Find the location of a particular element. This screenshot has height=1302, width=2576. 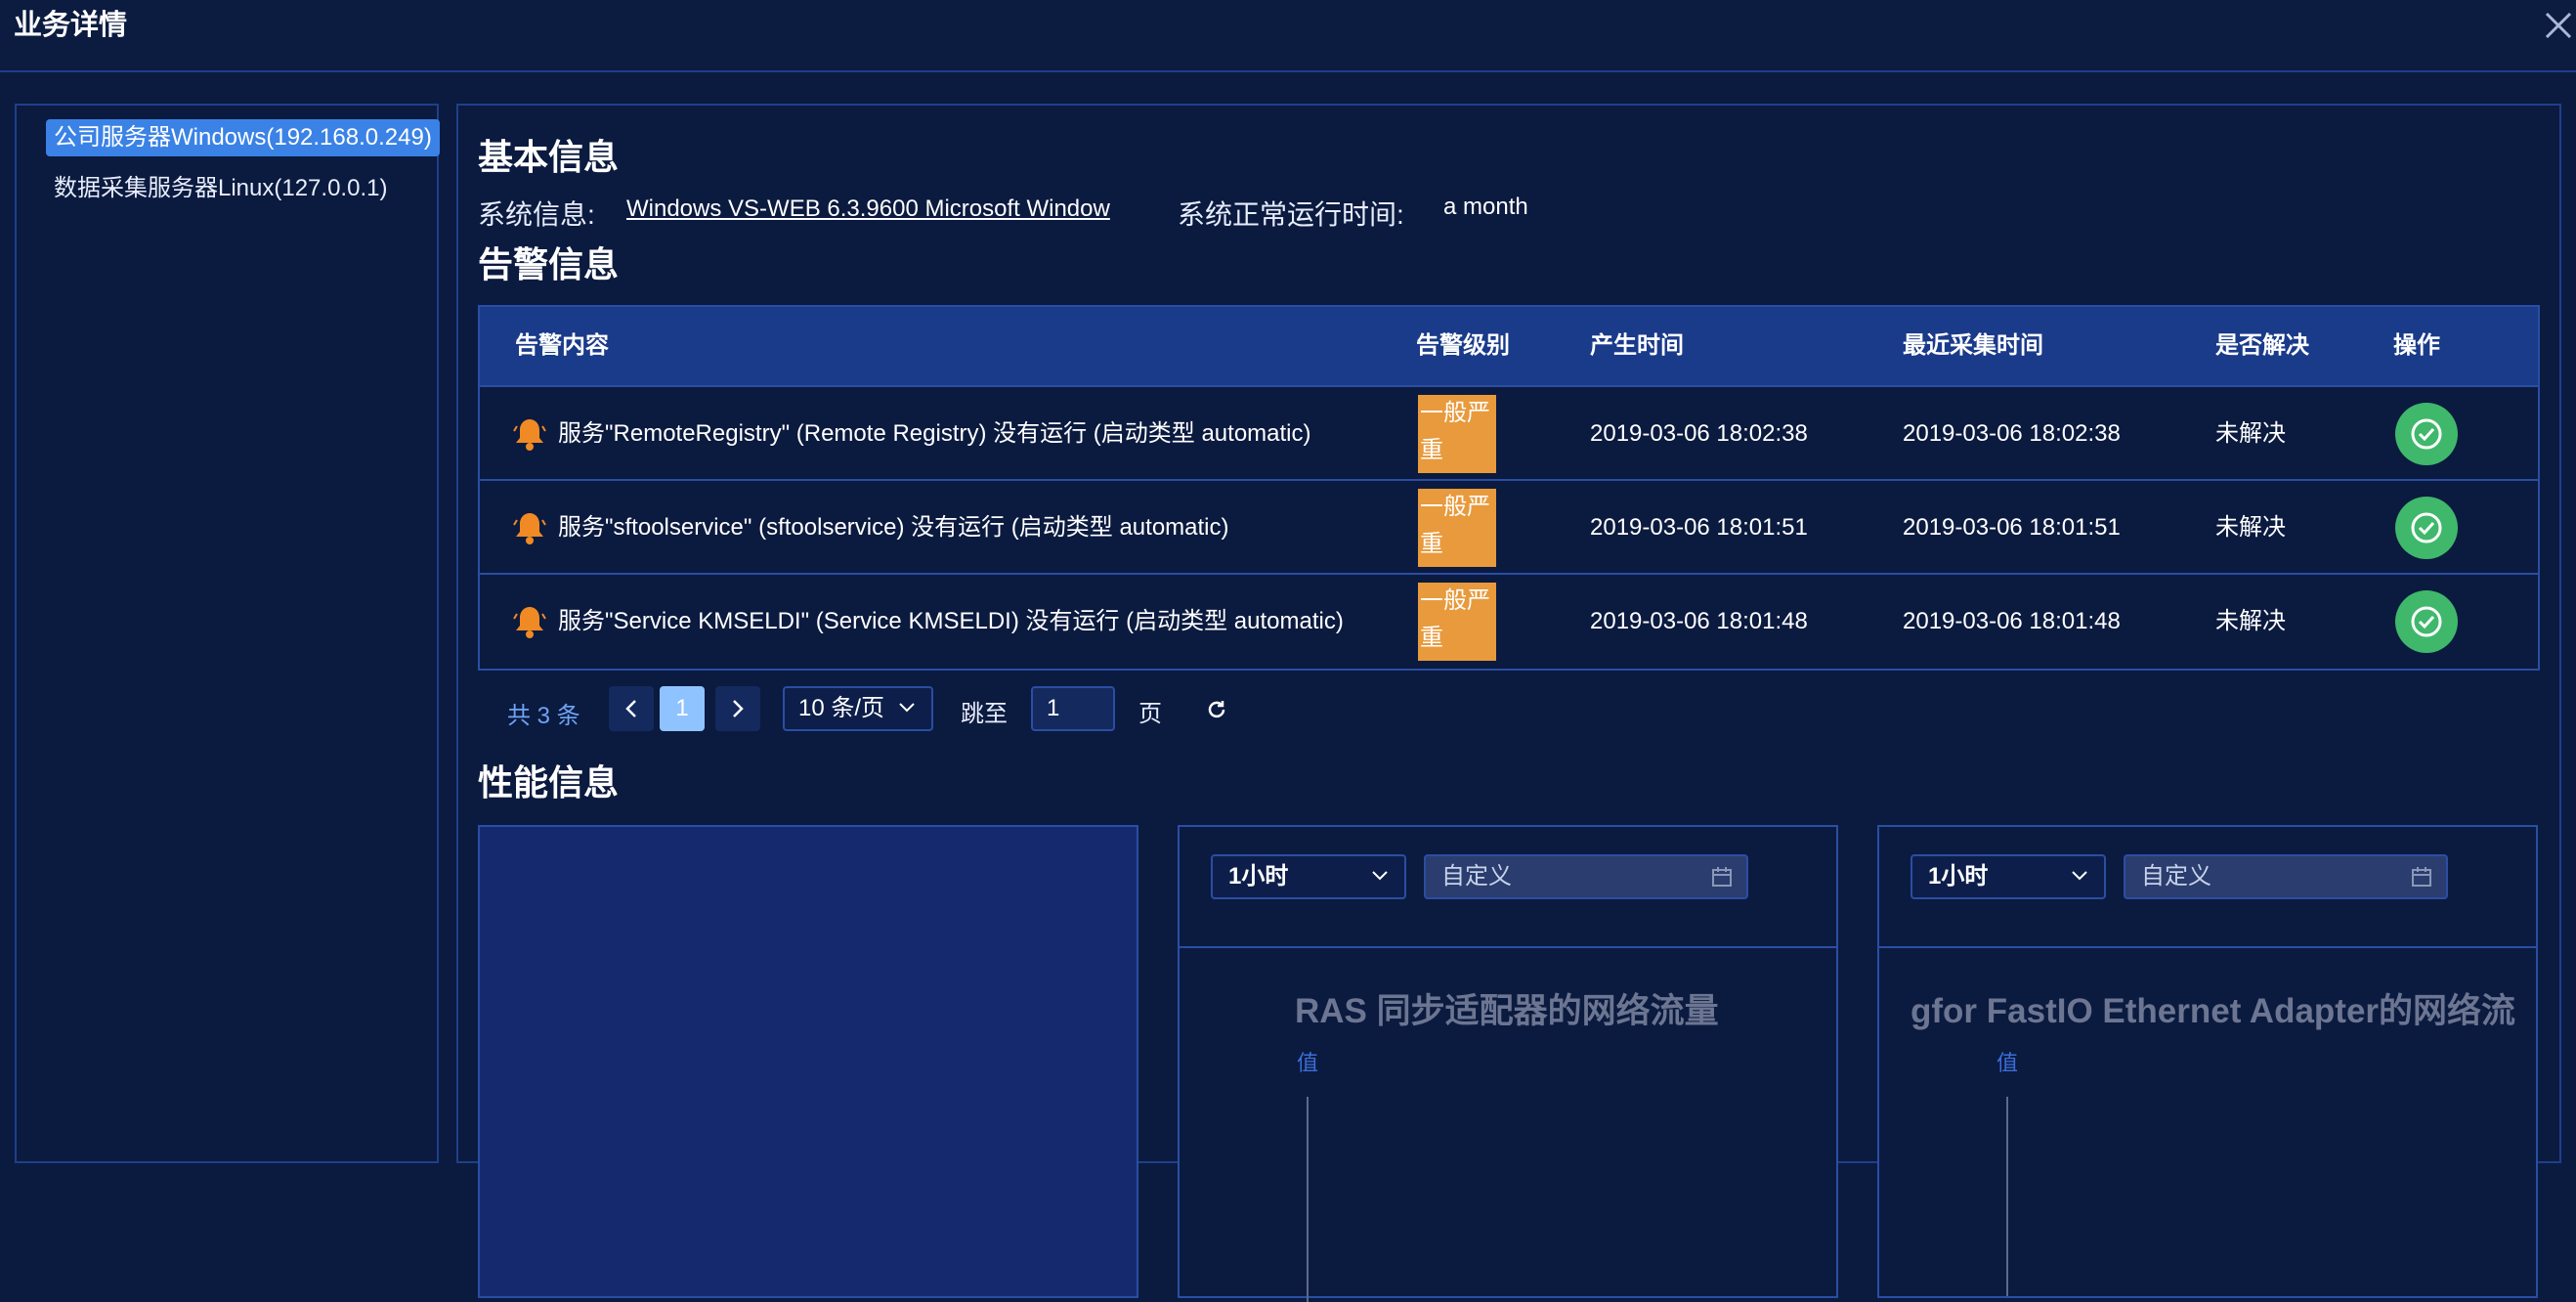

chart-title: gfor FastIO Ethernet Adapter的网络流 is located at coordinates (2214, 1011).